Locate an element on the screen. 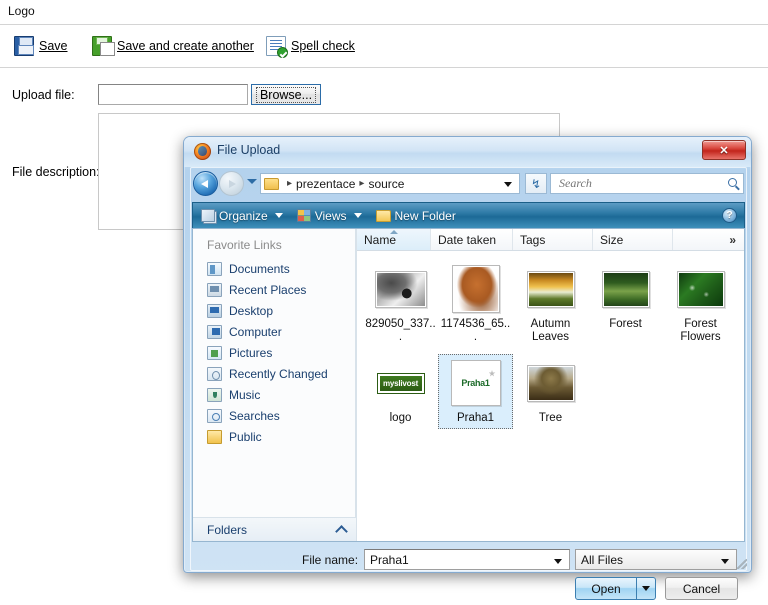  dialog-titlebar: File Upload ✕ is located at coordinates (467, 152).